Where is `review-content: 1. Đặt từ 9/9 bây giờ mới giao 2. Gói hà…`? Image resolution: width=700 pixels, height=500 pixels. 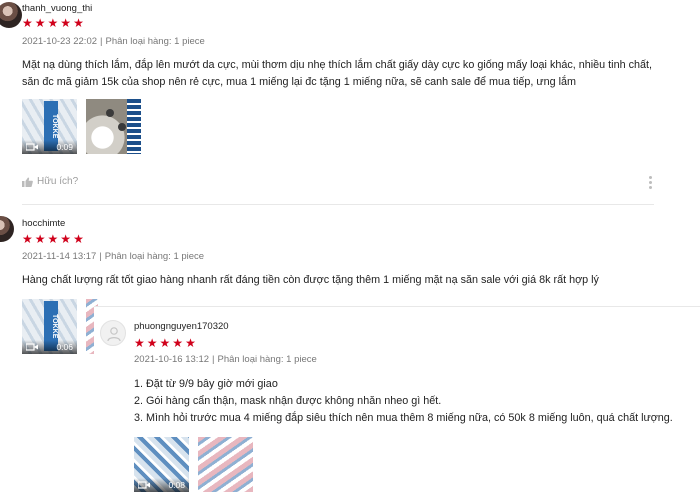
review-content: 1. Đặt từ 9/9 bây giờ mới giao 2. Gói hà… is located at coordinates (414, 401).